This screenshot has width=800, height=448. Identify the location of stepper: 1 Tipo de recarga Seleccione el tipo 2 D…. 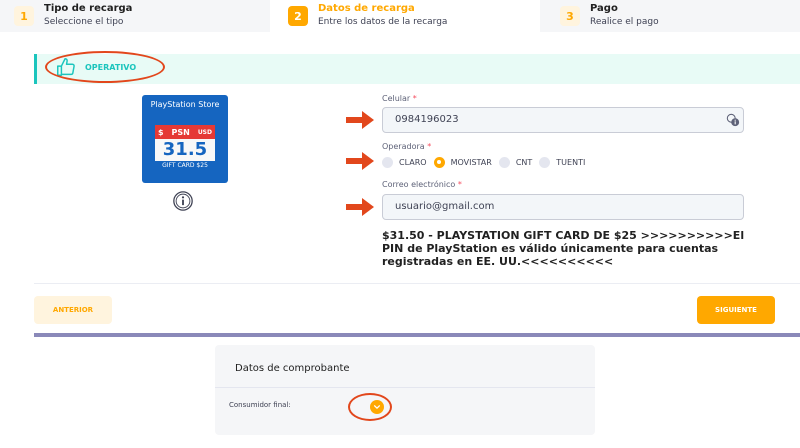
(400, 16).